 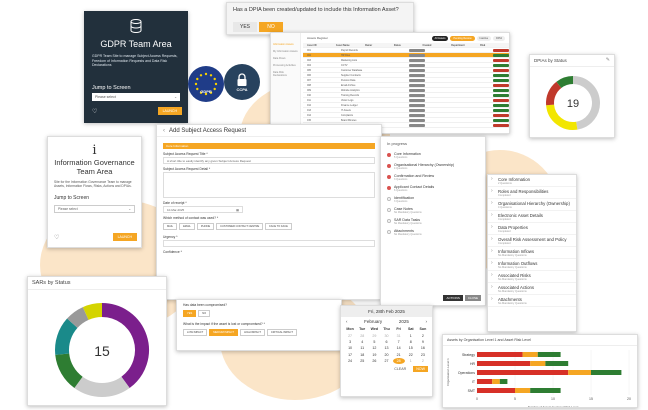 I want to click on method-option: MAIL, so click(x=170, y=226).